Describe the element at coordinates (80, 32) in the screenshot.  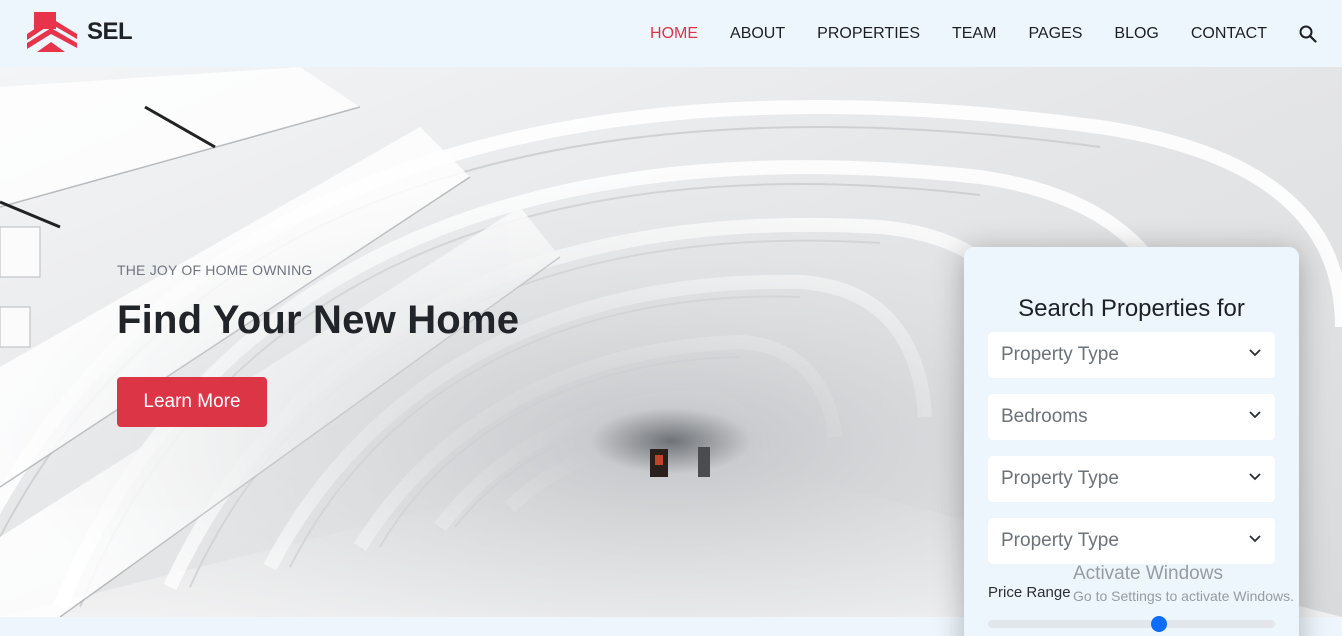
I see `brand-logo: SEL` at that location.